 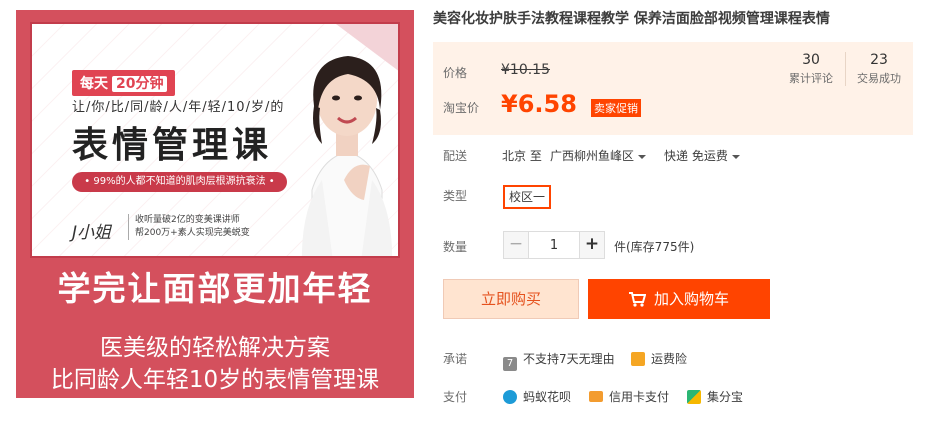 What do you see at coordinates (592, 245) in the screenshot?
I see `quantity-increase-button: +` at bounding box center [592, 245].